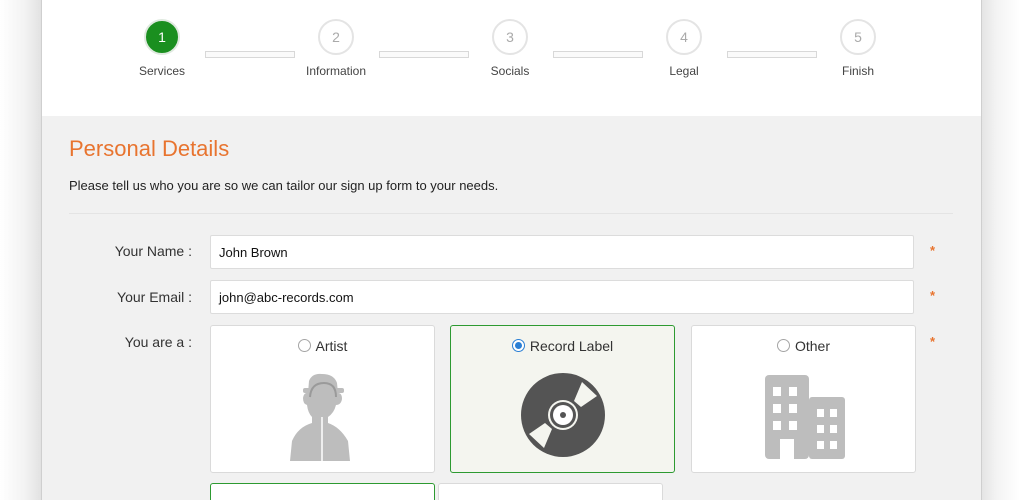  I want to click on option-label: Record Label, so click(571, 346).